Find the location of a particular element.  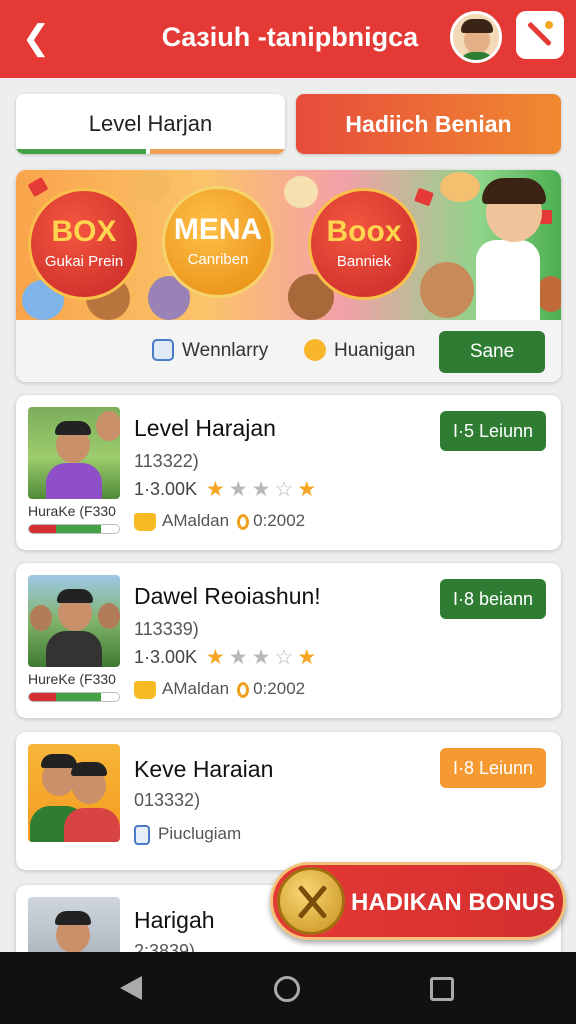

page-title: Caɜiuh -tanipbnigca is located at coordinates (290, 37).